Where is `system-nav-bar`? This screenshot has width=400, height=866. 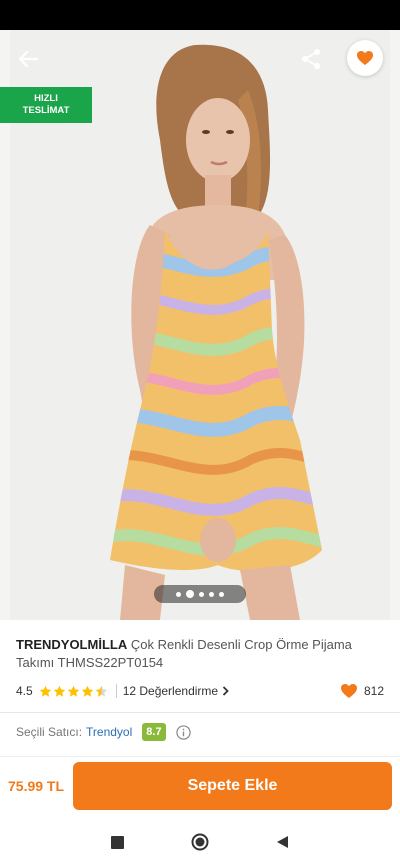
system-nav-bar is located at coordinates (200, 842).